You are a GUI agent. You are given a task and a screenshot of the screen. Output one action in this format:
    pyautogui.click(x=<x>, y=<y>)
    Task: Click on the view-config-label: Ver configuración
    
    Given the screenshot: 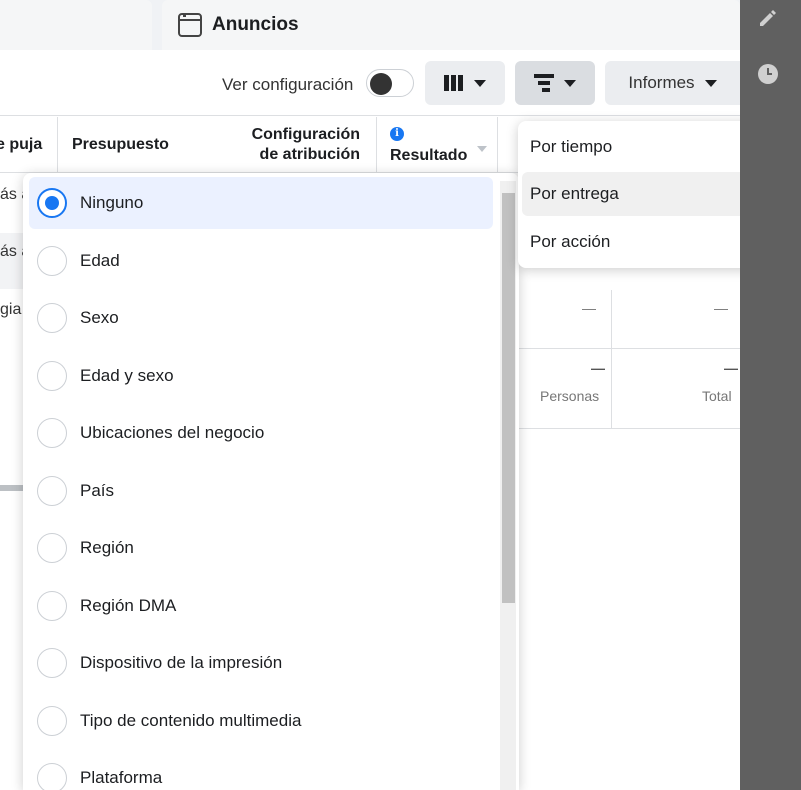 What is the action you would take?
    pyautogui.click(x=288, y=84)
    